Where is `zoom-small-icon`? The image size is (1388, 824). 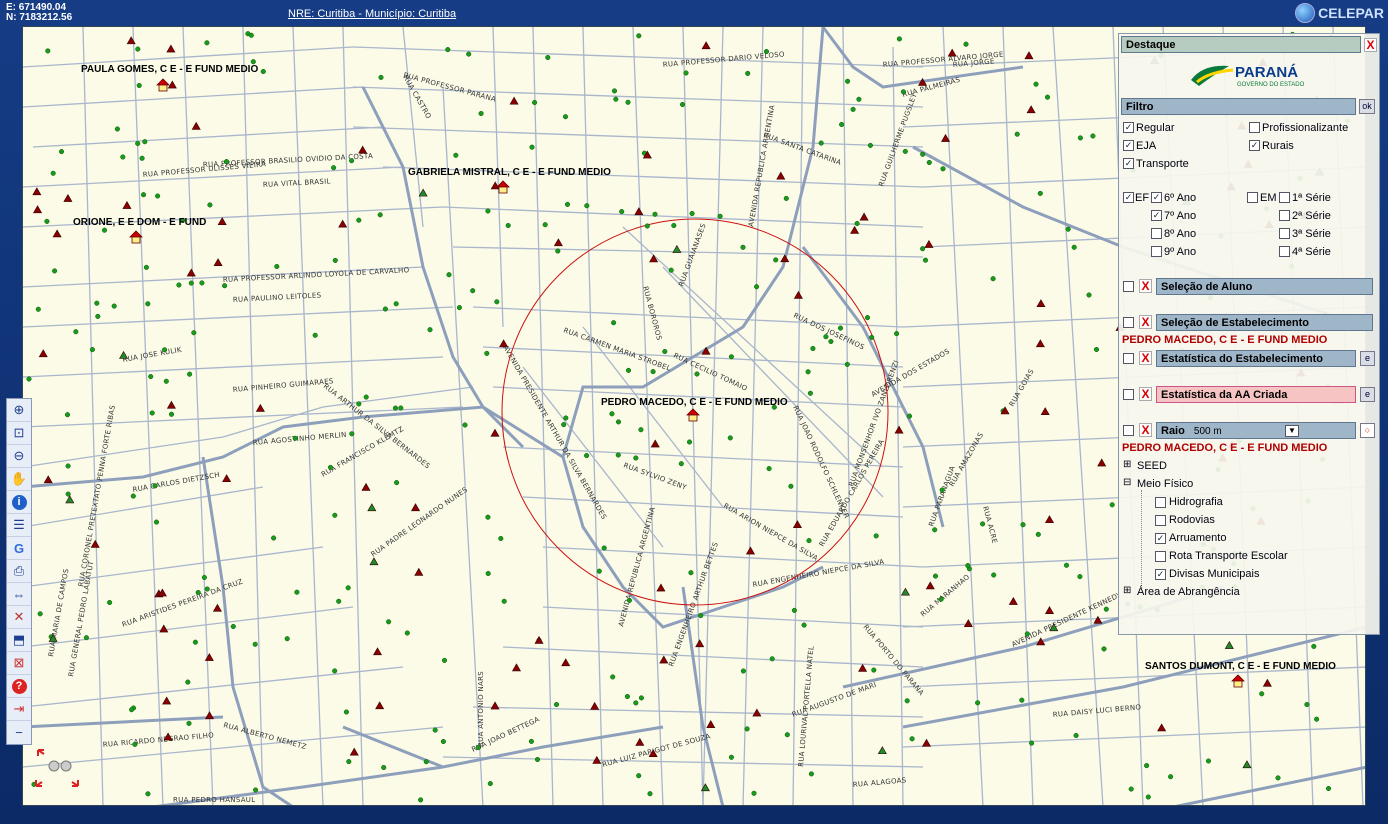 zoom-small-icon is located at coordinates (66, 766).